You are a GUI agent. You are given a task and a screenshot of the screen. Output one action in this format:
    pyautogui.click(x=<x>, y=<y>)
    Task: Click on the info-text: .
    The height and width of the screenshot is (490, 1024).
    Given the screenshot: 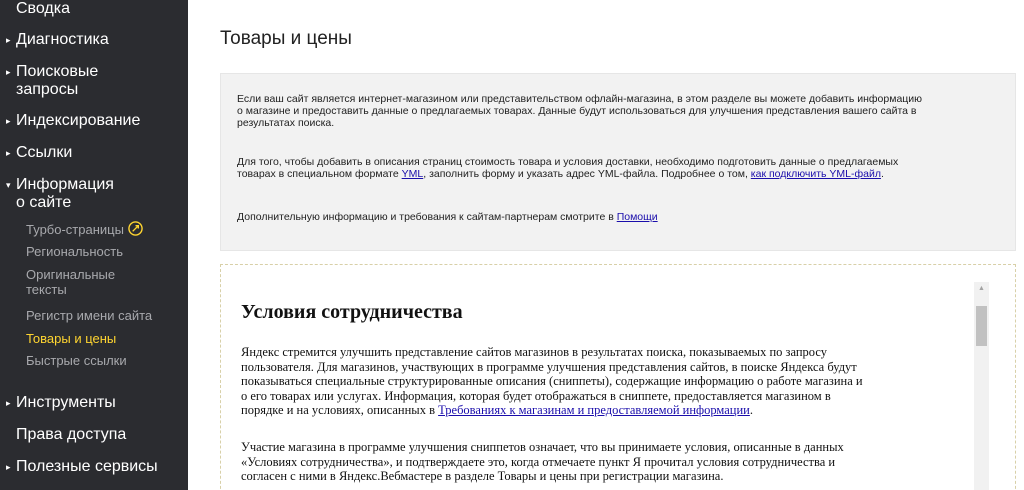 What is the action you would take?
    pyautogui.click(x=882, y=174)
    